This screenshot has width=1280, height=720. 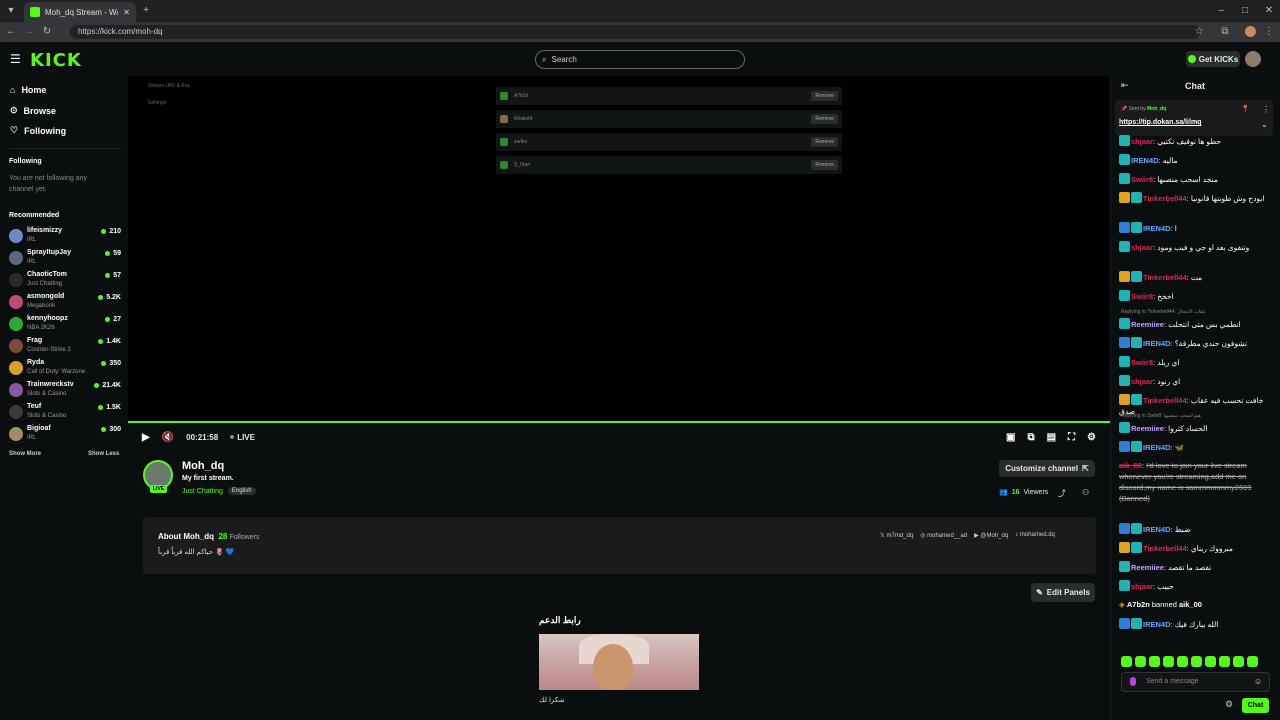 I want to click on unpin-icon: 📍, so click(x=1245, y=109).